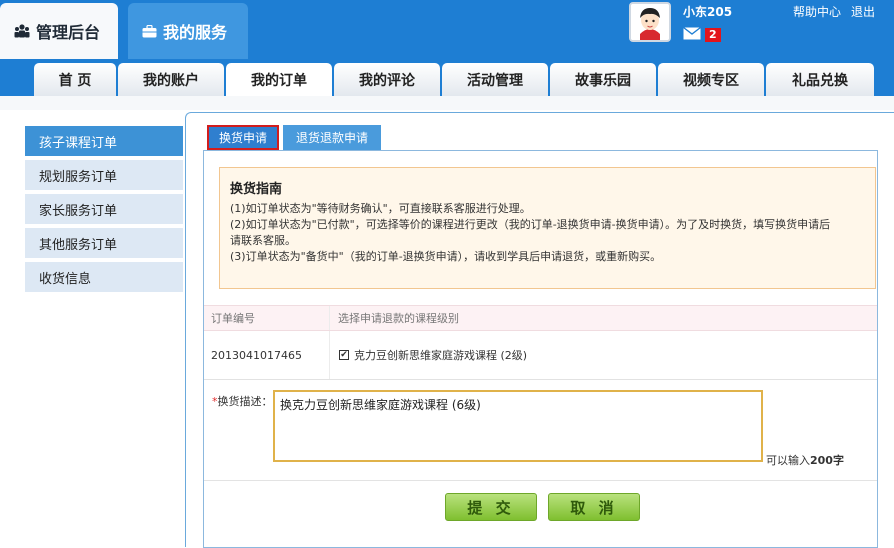 The height and width of the screenshot is (548, 894). Describe the element at coordinates (495, 79) in the screenshot. I see `nav-activity: 活动管理` at that location.